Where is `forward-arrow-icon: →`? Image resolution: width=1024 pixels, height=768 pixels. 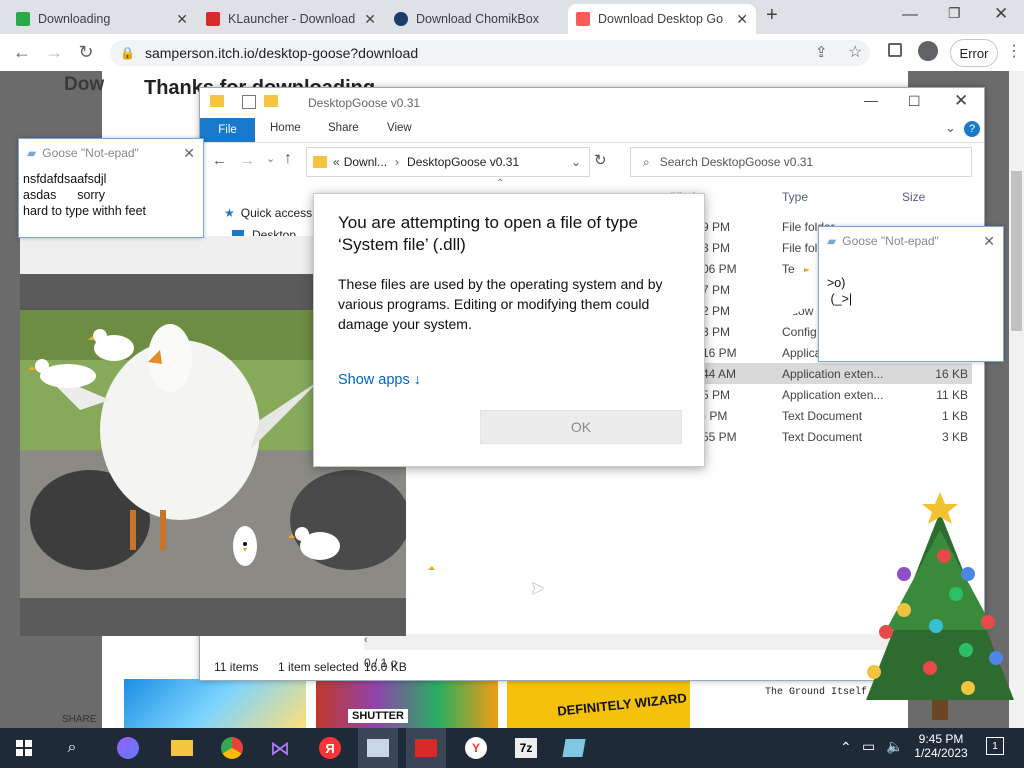 forward-arrow-icon: → is located at coordinates (247, 160).